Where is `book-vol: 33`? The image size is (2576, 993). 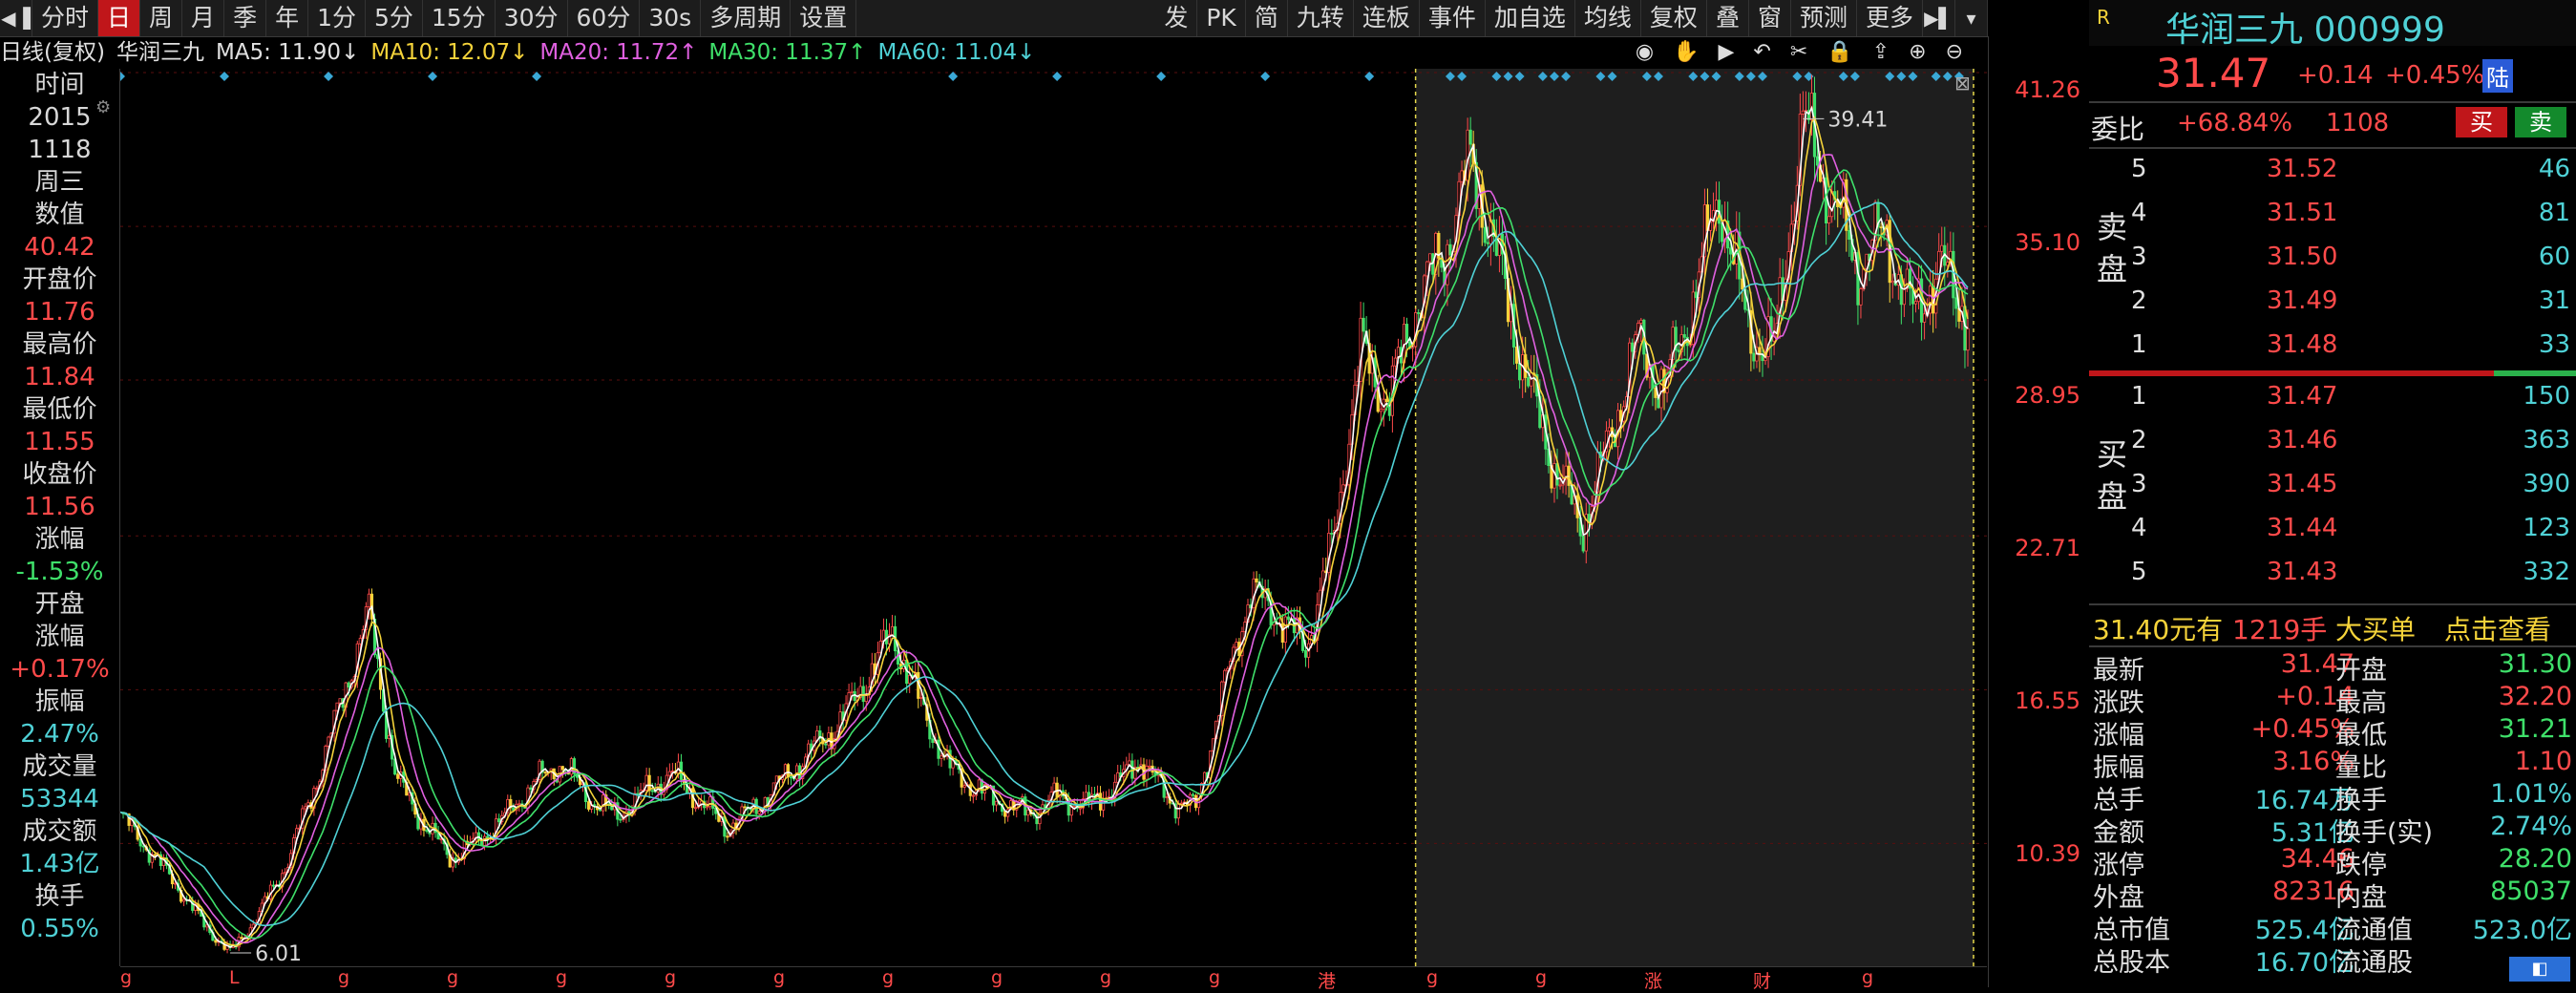
book-vol: 33 is located at coordinates (2554, 345).